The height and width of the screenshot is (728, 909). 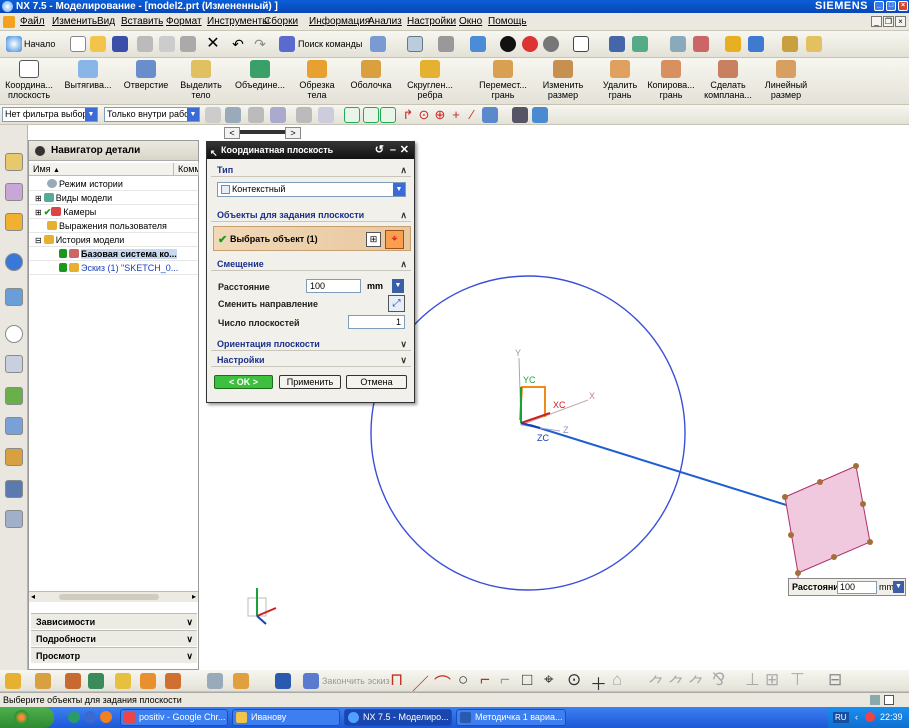 I want to click on close-icon: ✕, so click(x=404, y=150).